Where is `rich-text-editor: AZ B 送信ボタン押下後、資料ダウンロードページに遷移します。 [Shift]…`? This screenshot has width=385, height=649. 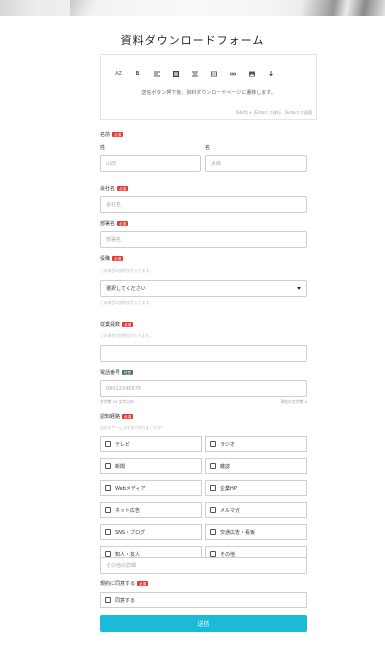 rich-text-editor: AZ B 送信ボタン押下後、資料ダウンロードページに遷移します。 [Shift]… is located at coordinates (208, 87).